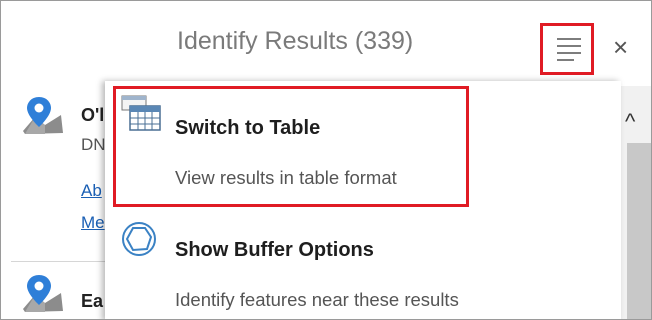  Describe the element at coordinates (567, 49) in the screenshot. I see `menu-button` at that location.